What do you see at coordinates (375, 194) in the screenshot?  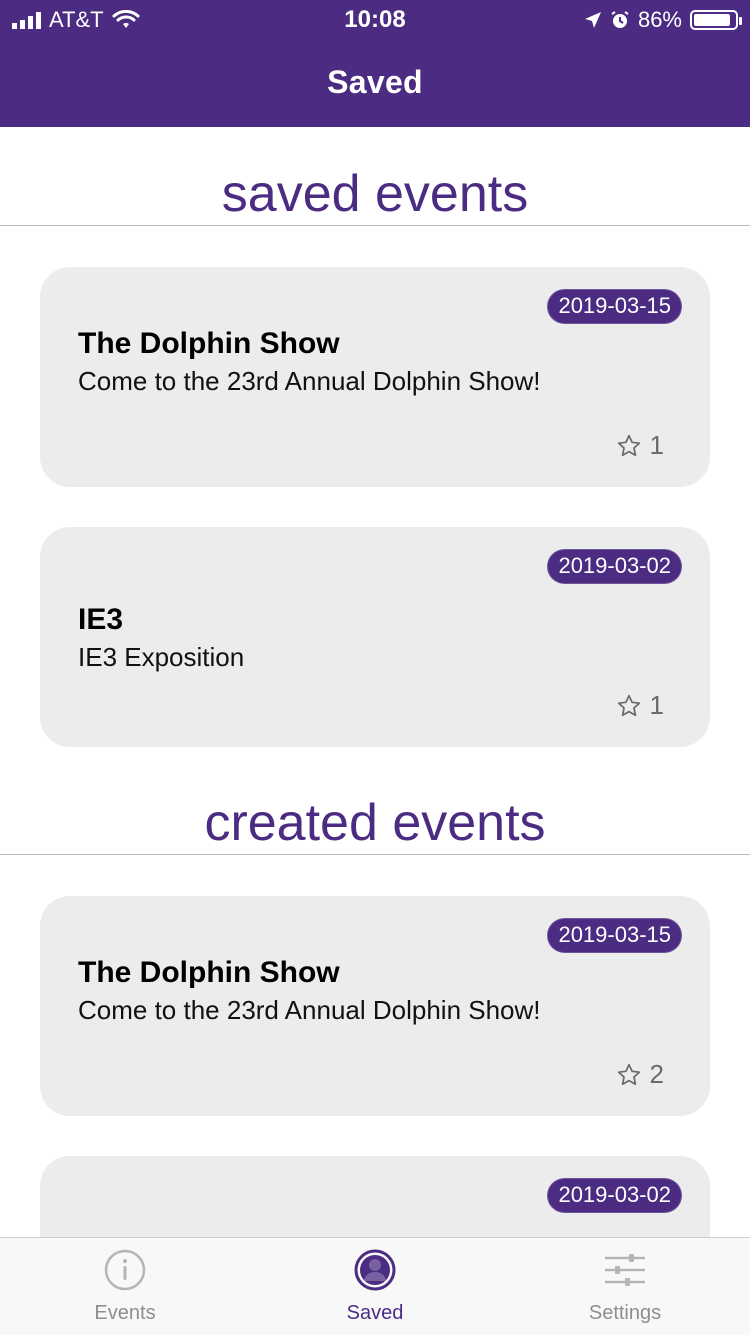 I see `section-title-saved: saved events` at bounding box center [375, 194].